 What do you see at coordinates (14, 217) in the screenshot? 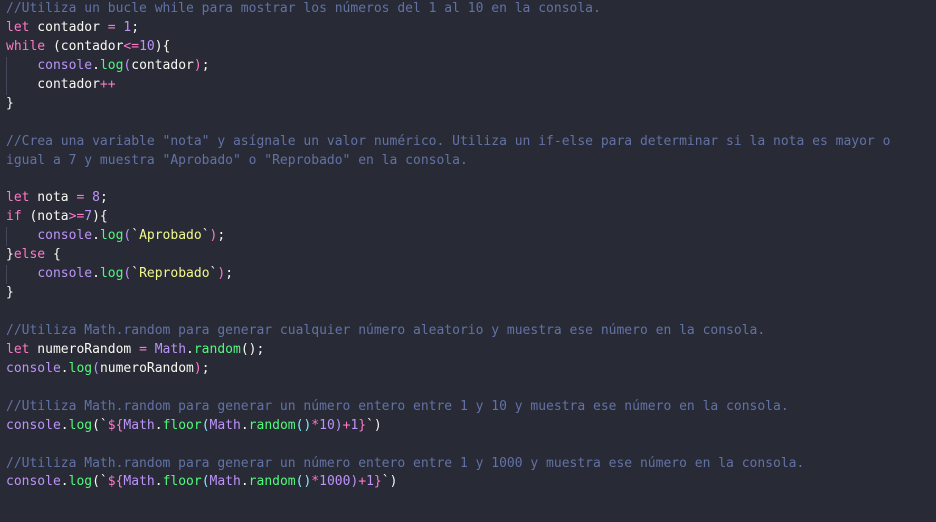
I see `code-token: if` at bounding box center [14, 217].